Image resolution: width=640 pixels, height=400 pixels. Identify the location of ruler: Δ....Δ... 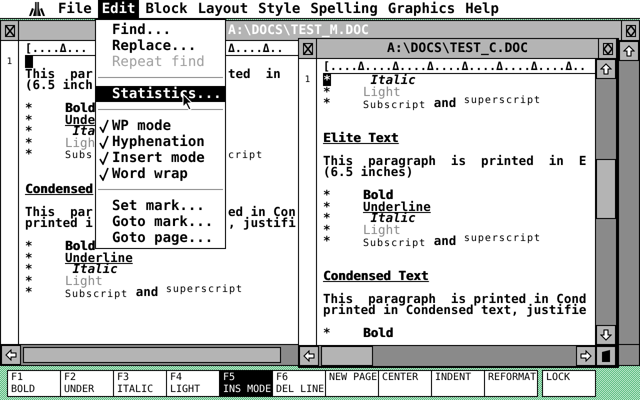
(256, 48).